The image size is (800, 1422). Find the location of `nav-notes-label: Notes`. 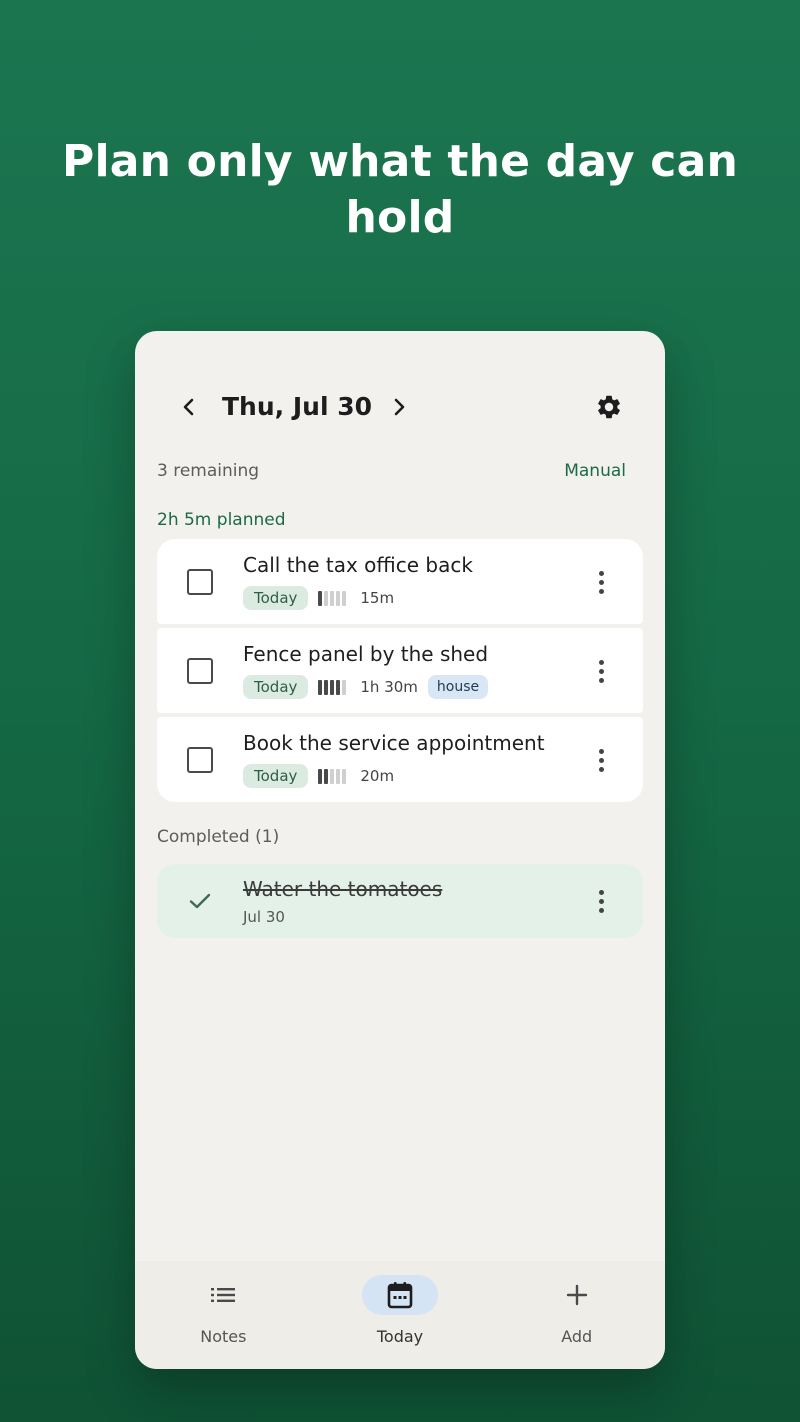

nav-notes-label: Notes is located at coordinates (223, 1336).